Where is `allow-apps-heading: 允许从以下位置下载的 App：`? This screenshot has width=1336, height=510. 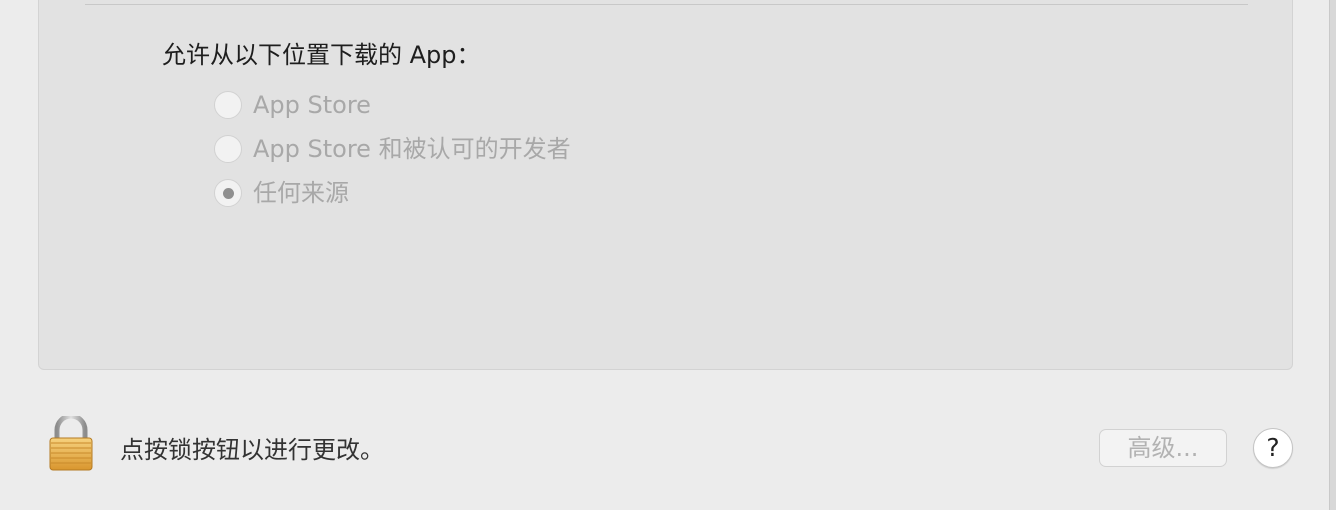
allow-apps-heading: 允许从以下位置下载的 App： is located at coordinates (321, 55).